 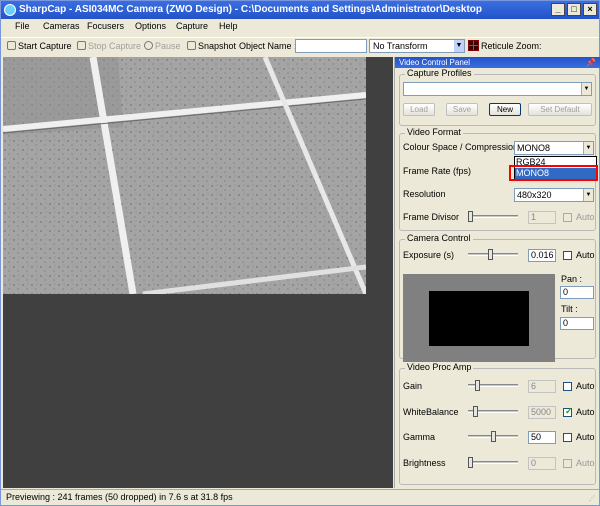 I want to click on tilt-label: Tilt :, so click(x=569, y=309).